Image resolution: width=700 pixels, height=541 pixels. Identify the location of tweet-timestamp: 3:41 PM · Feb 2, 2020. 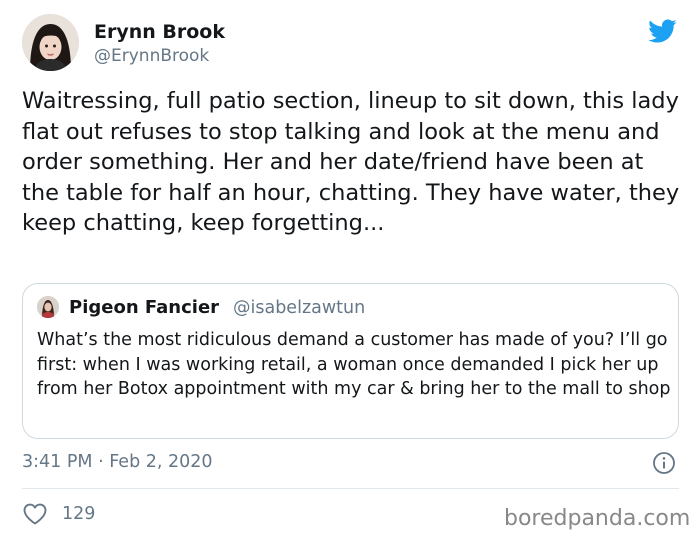
(117, 462).